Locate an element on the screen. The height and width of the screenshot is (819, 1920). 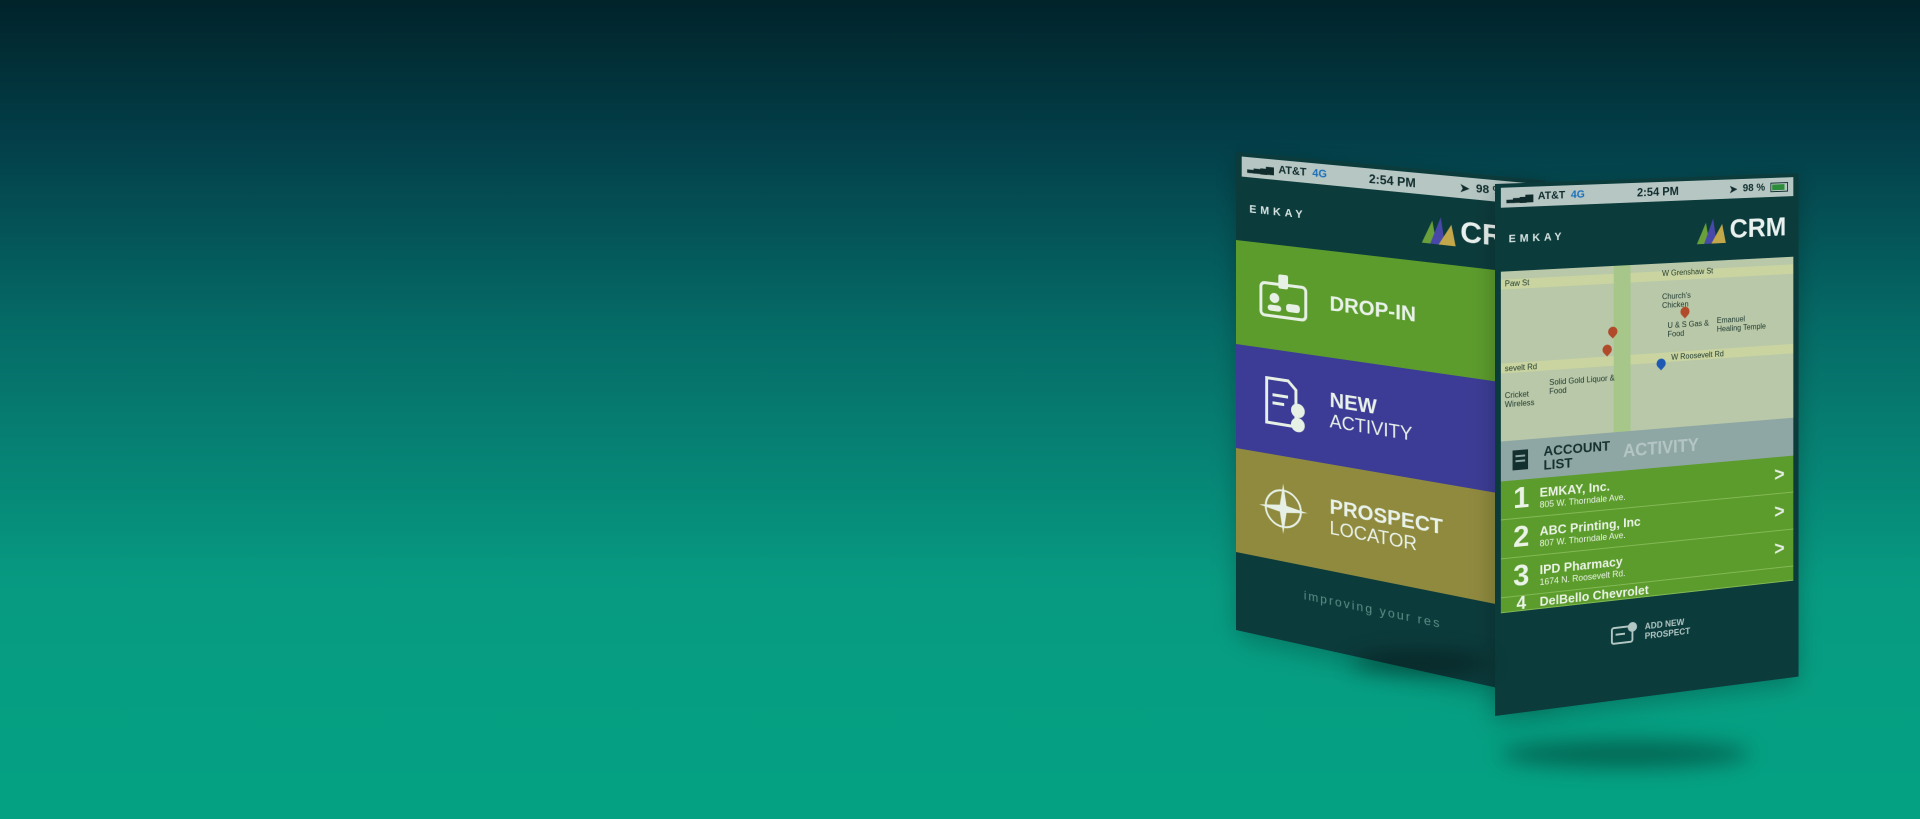
map-label: Cricket Wireless is located at coordinates (1519, 399).